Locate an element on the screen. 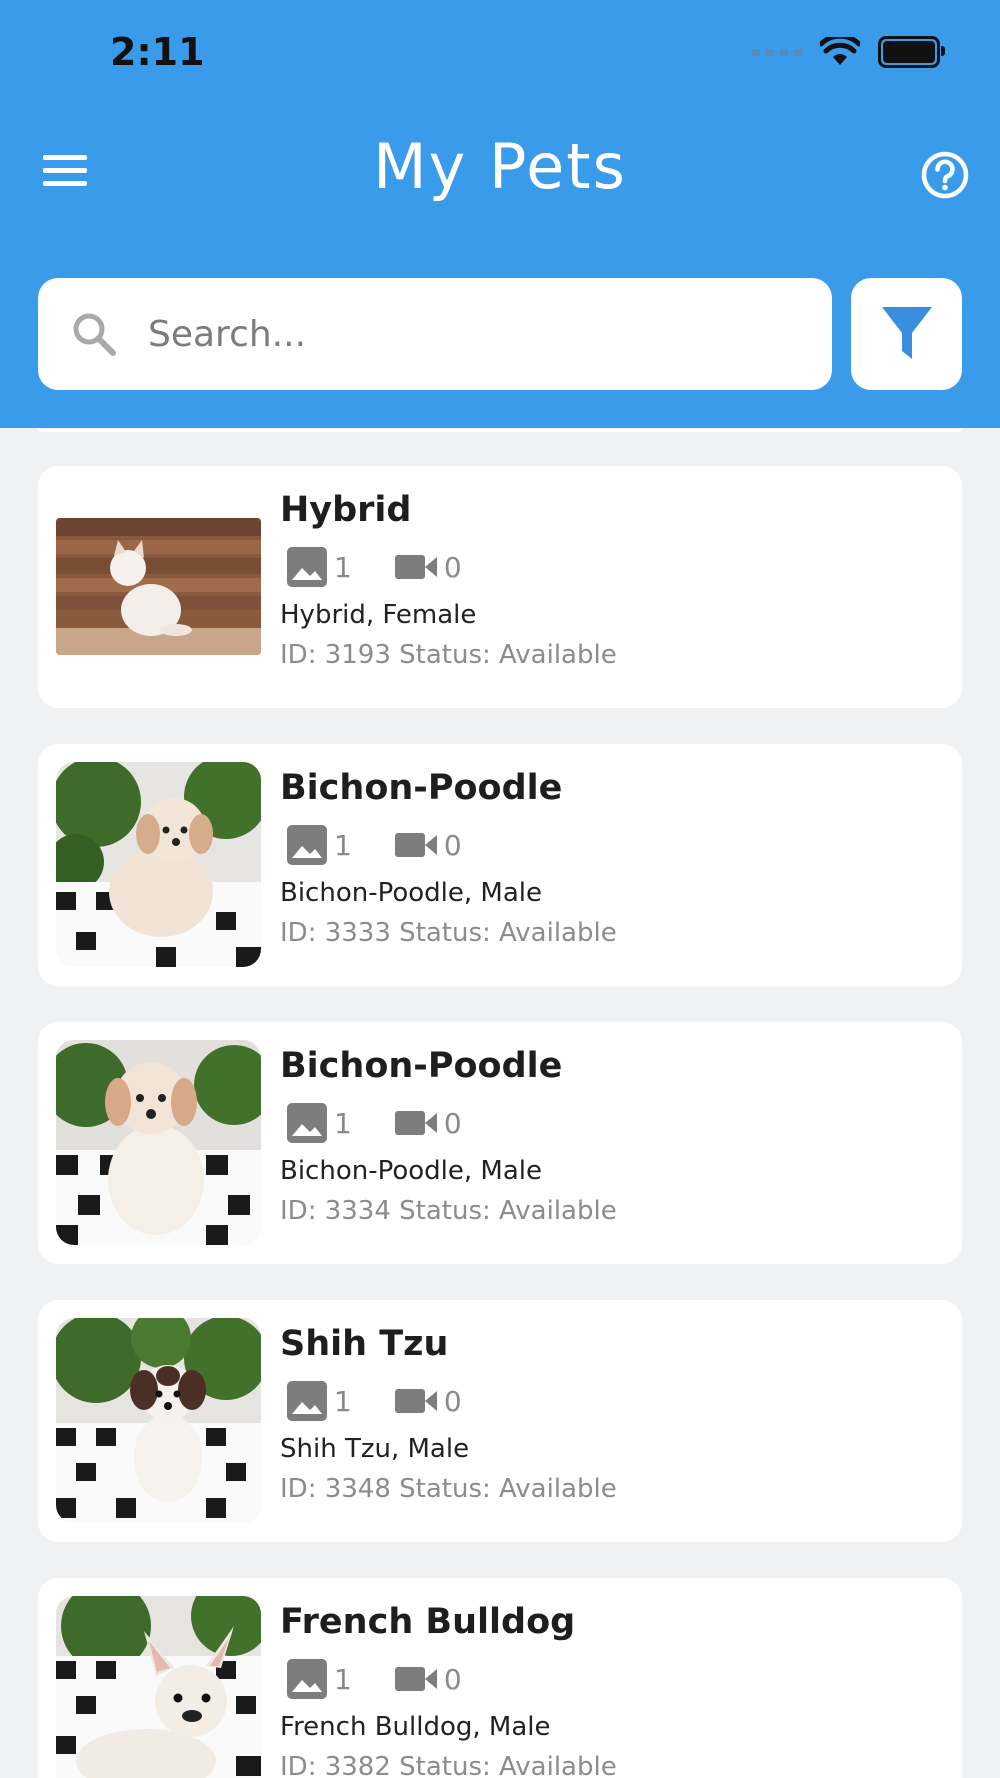  pet-breed-sex: French Bulldog, Male is located at coordinates (415, 1727).